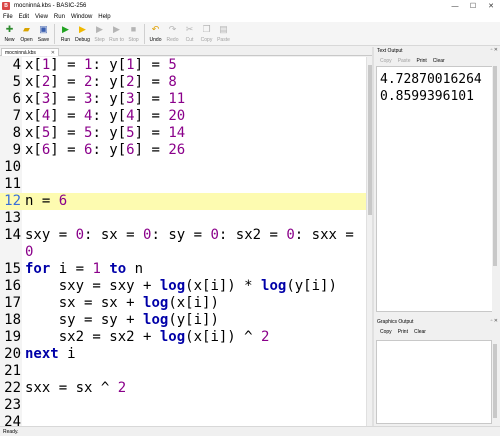  What do you see at coordinates (252, 235) in the screenshot?
I see `code-token: : sx2 =` at bounding box center [252, 235].